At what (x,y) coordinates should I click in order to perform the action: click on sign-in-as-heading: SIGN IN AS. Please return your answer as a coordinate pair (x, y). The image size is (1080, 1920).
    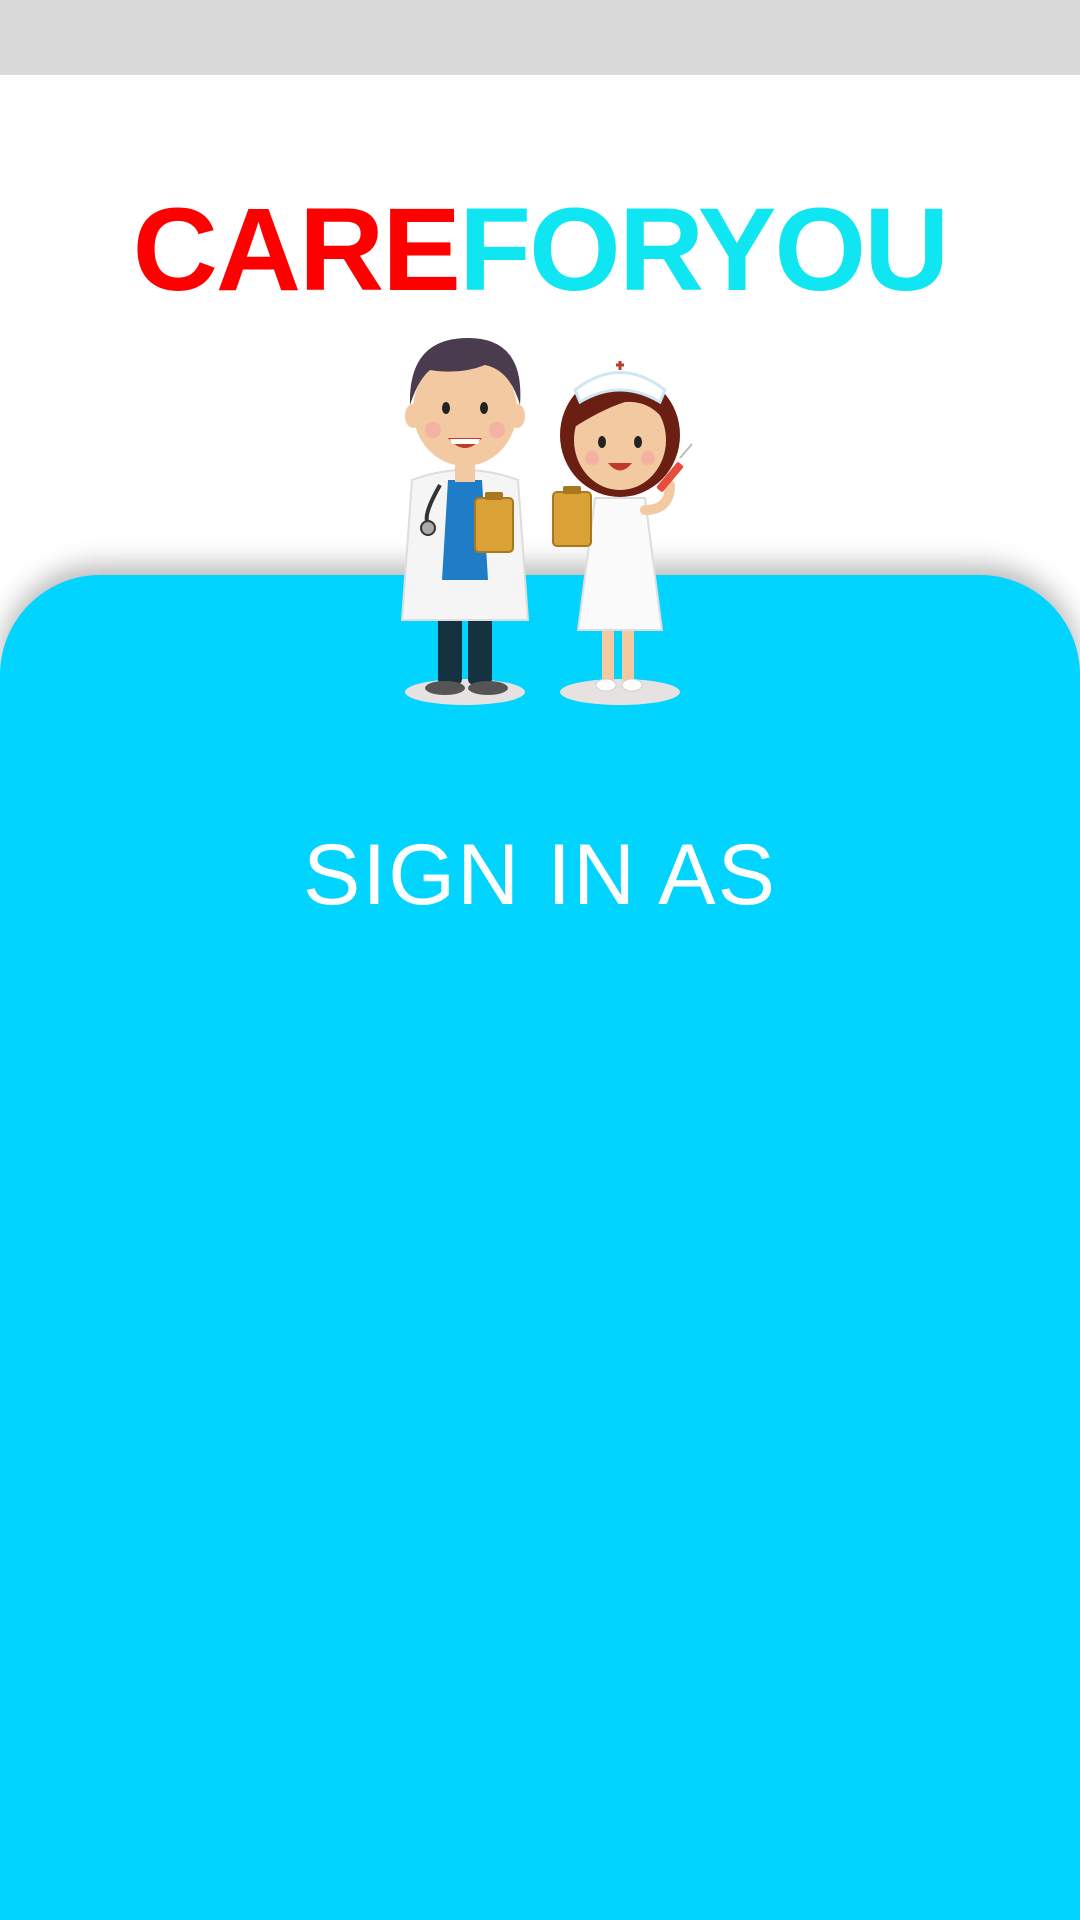
    Looking at the image, I should click on (540, 875).